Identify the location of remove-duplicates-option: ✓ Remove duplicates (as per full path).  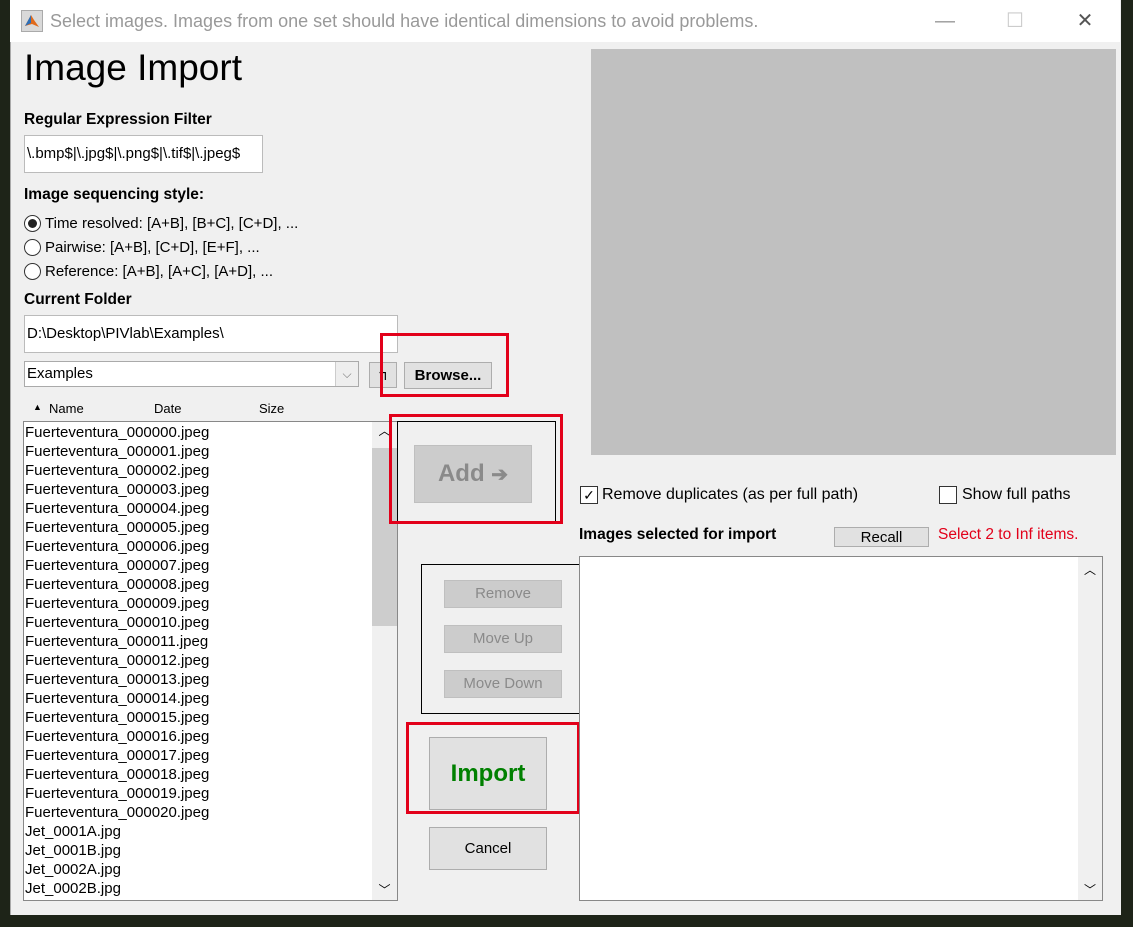
(719, 495).